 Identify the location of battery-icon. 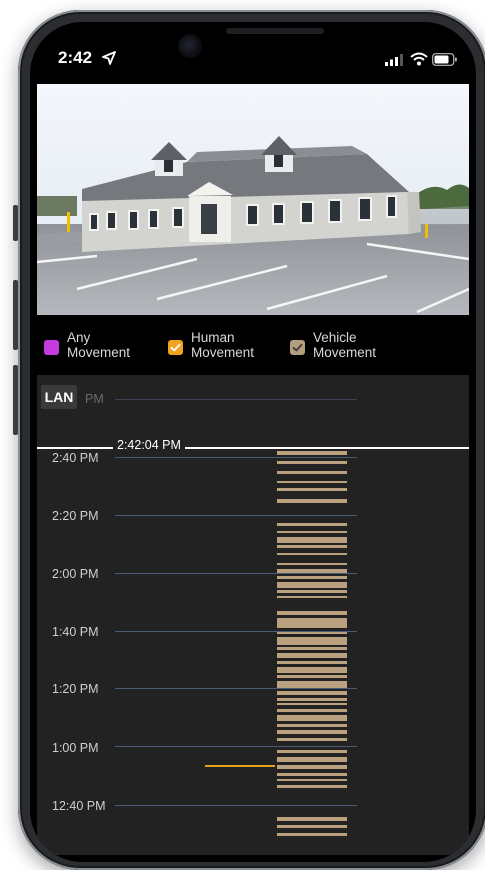
(444, 59).